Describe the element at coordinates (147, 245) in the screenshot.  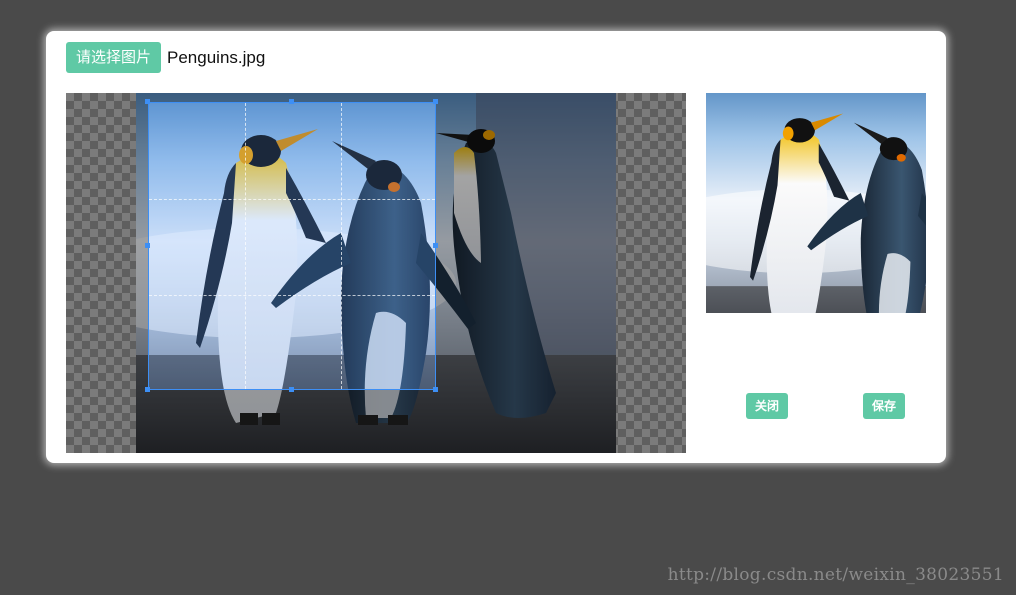
I see `crop-handle-w` at that location.